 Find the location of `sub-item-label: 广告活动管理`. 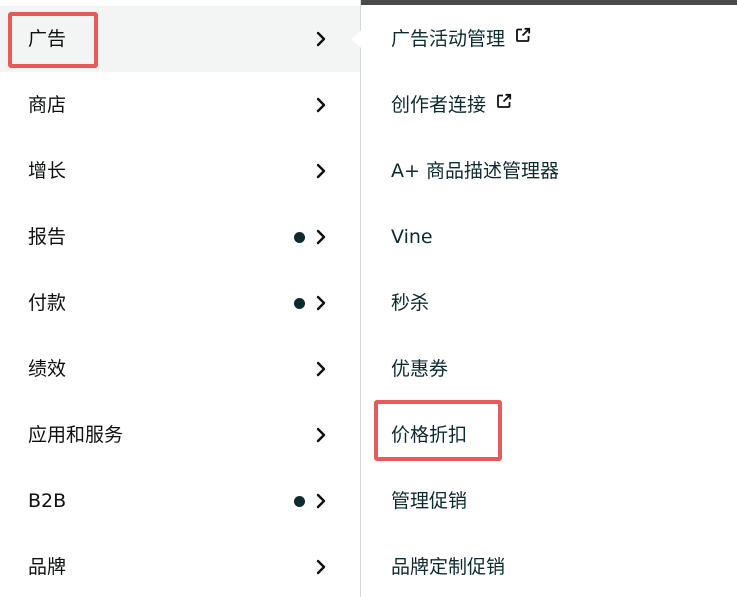

sub-item-label: 广告活动管理 is located at coordinates (448, 39).